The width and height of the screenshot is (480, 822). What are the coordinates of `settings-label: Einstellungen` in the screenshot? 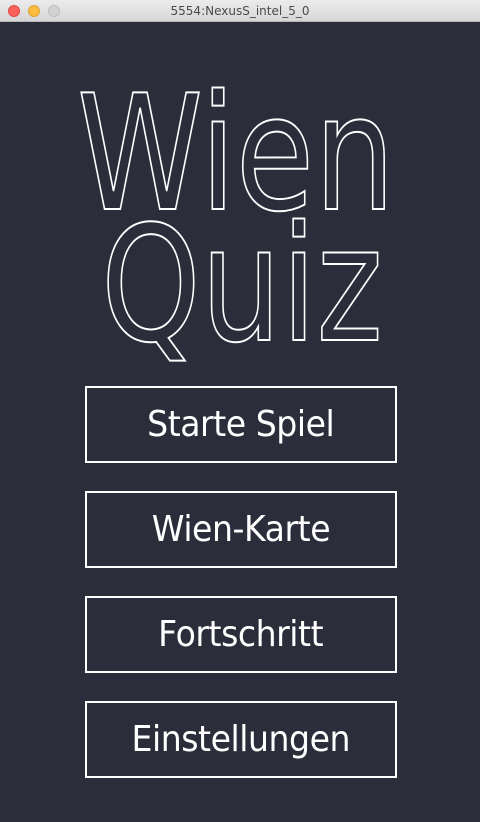 It's located at (241, 739).